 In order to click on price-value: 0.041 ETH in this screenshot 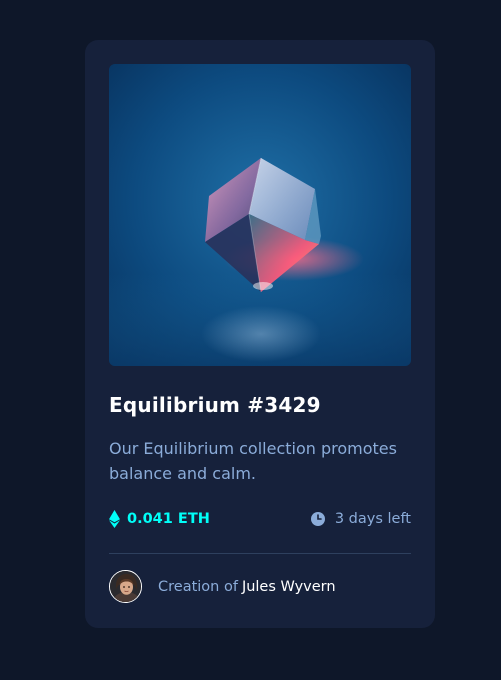, I will do `click(168, 519)`.